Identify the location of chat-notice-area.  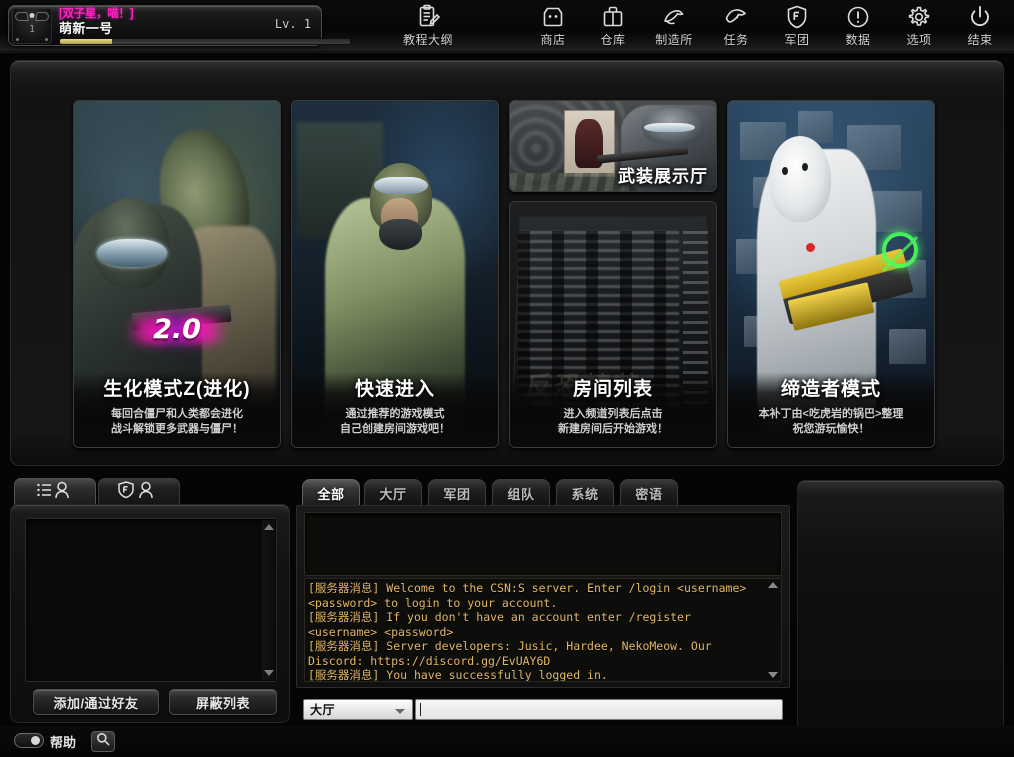
(543, 544).